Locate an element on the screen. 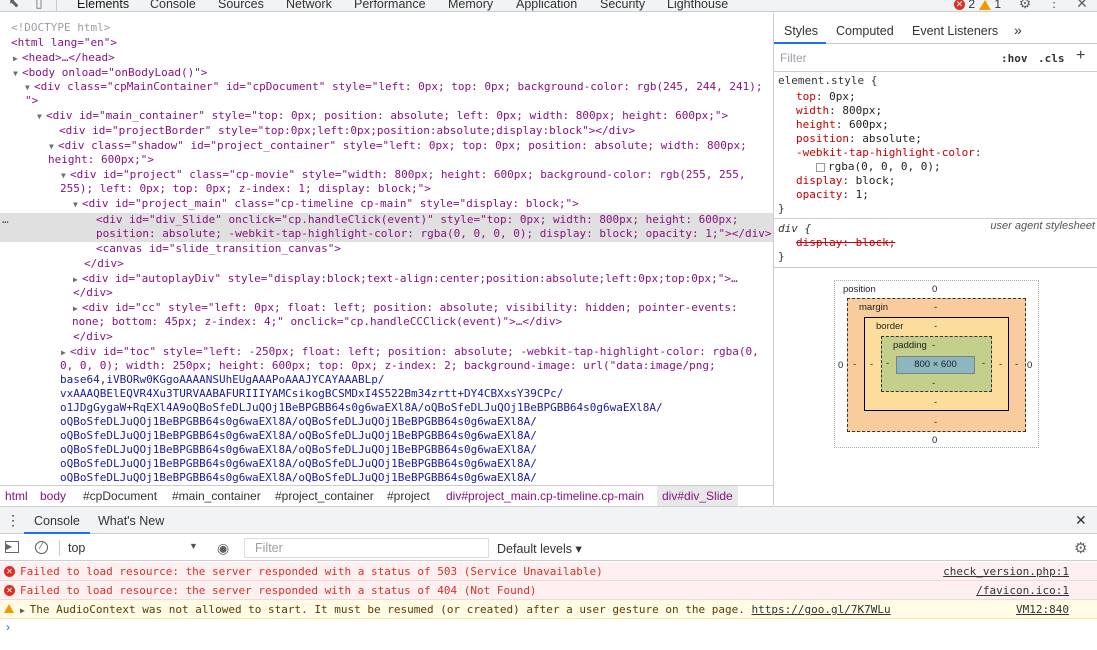 This screenshot has height=650, width=1097. styles-filter-input: Filter is located at coordinates (793, 58).